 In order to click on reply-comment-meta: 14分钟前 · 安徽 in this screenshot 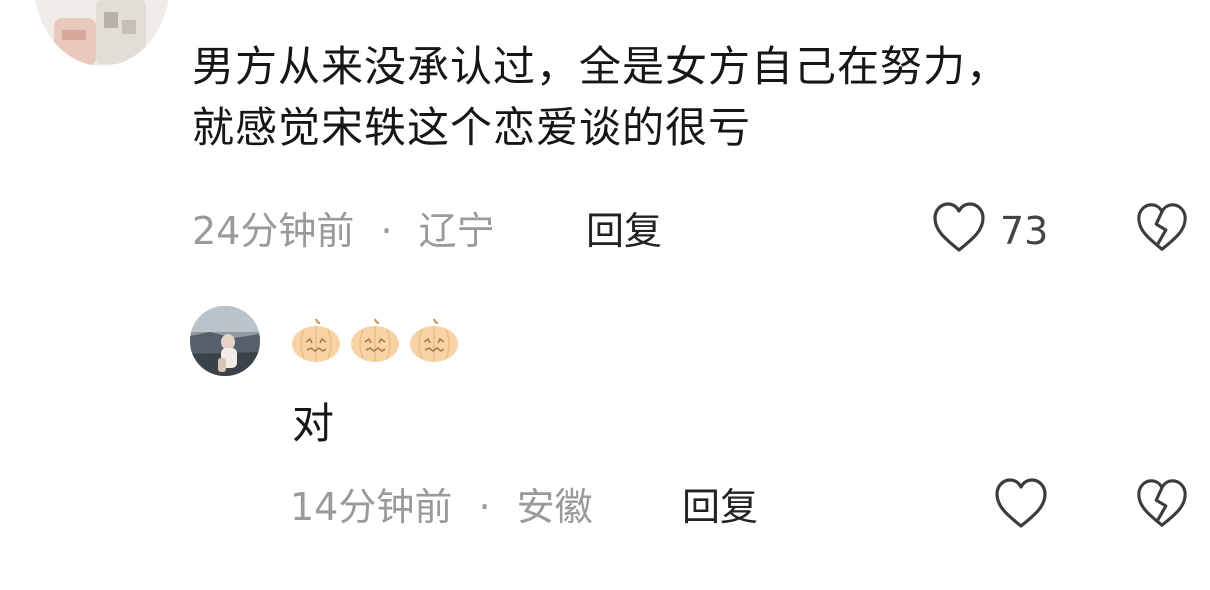, I will do `click(441, 507)`.